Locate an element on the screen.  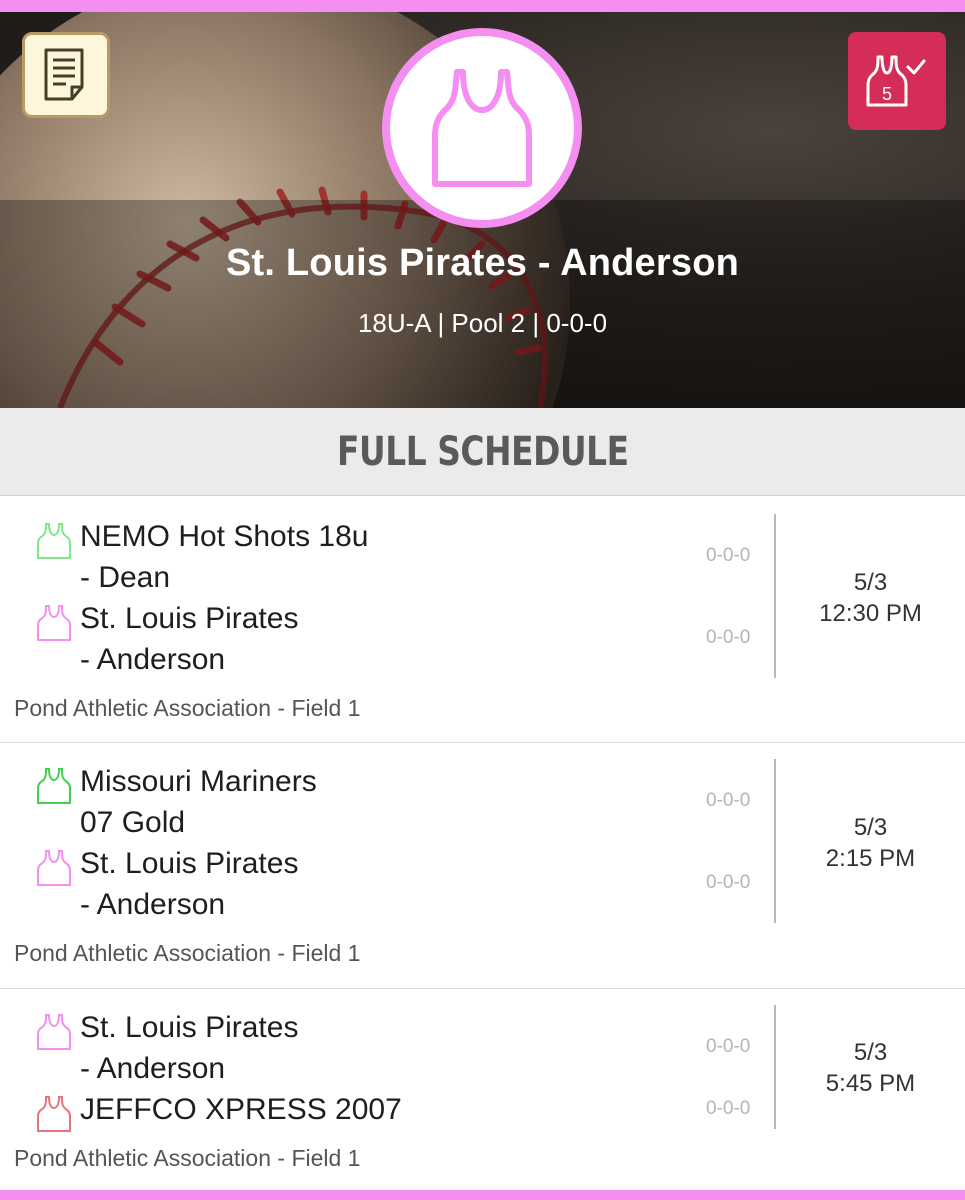
checkin-badge: 5 is located at coordinates (887, 94).